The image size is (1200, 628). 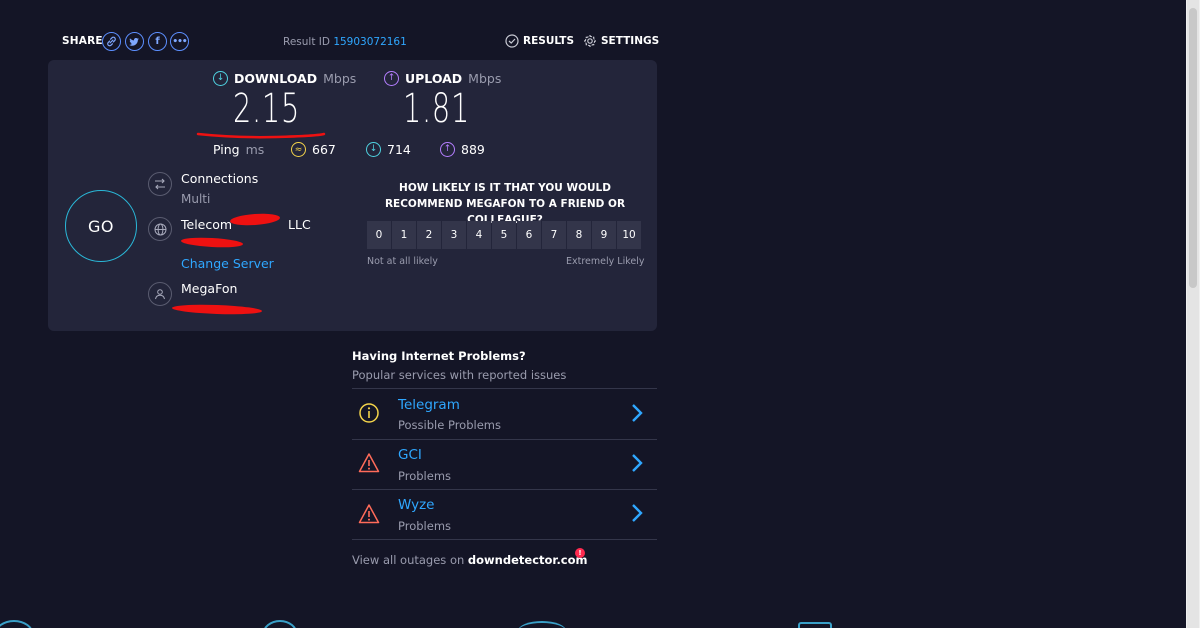 What do you see at coordinates (370, 42) in the screenshot?
I see `result-id-value: 15903072161` at bounding box center [370, 42].